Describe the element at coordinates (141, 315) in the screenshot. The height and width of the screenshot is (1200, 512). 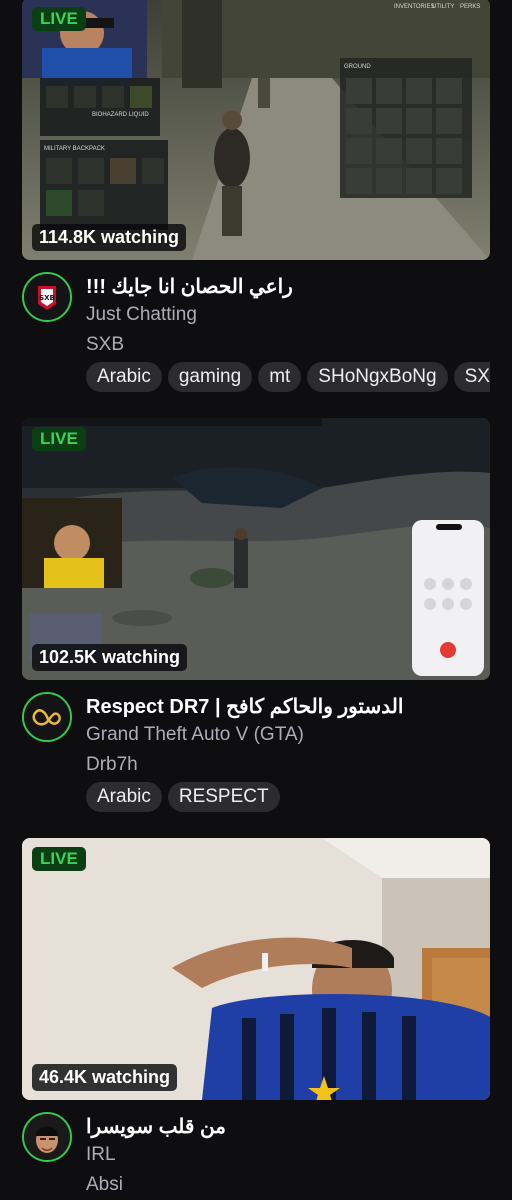
I see `stream-category: Just Chatting` at that location.